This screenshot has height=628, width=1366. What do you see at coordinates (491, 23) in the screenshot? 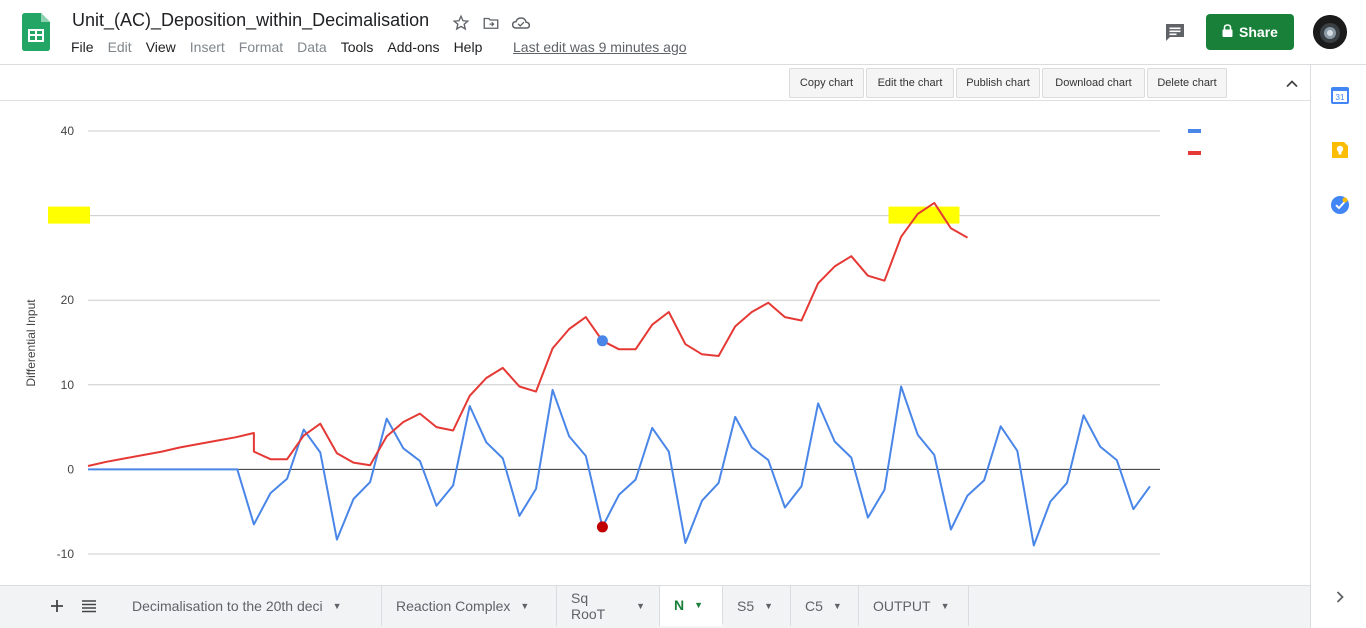
I see `move-to-folder-icon` at bounding box center [491, 23].